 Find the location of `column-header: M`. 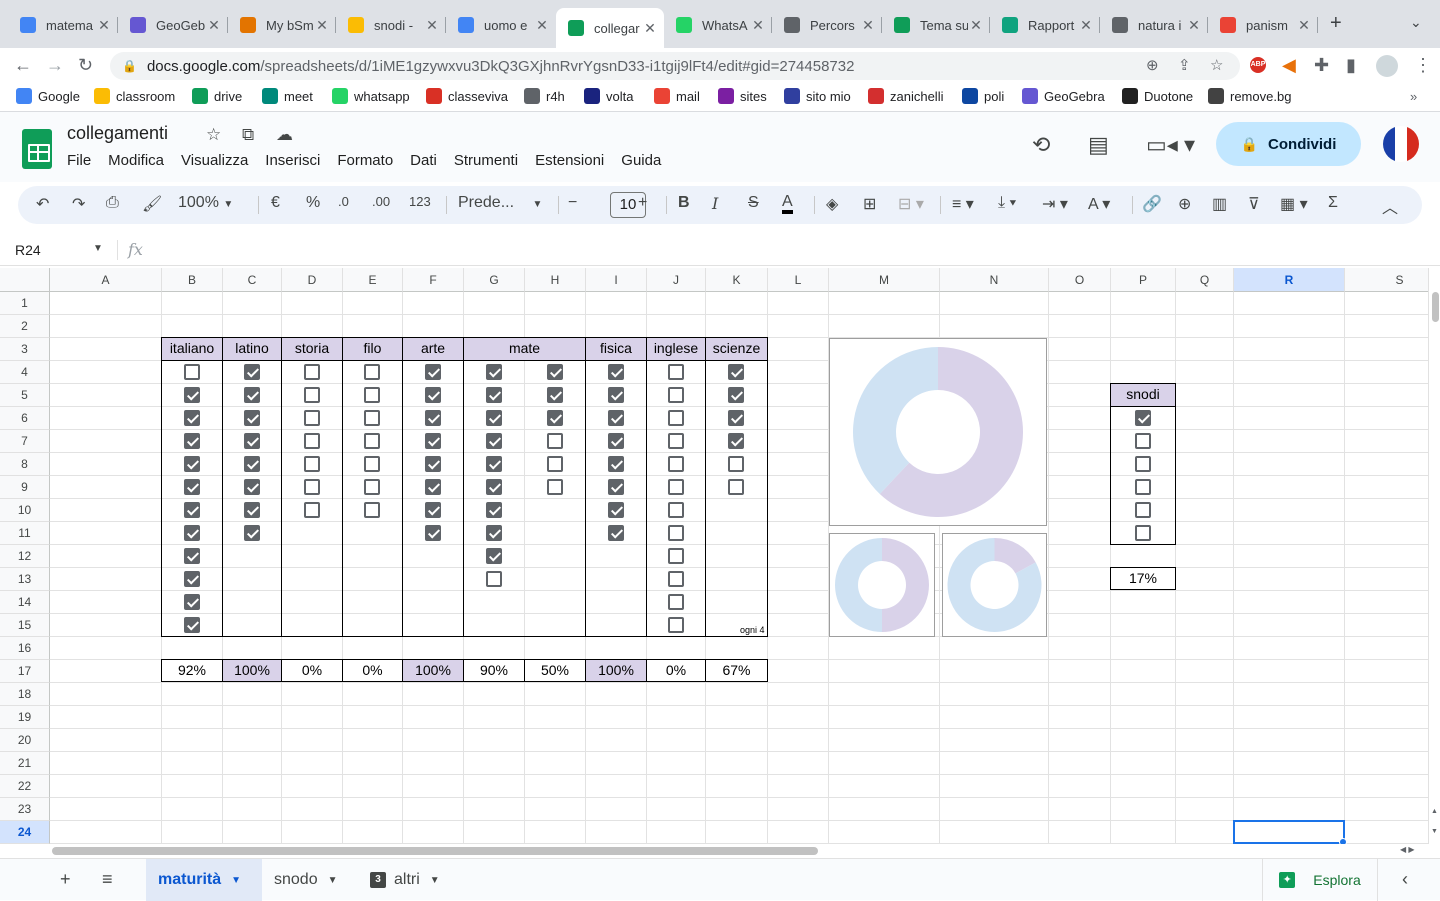

column-header: M is located at coordinates (884, 280).